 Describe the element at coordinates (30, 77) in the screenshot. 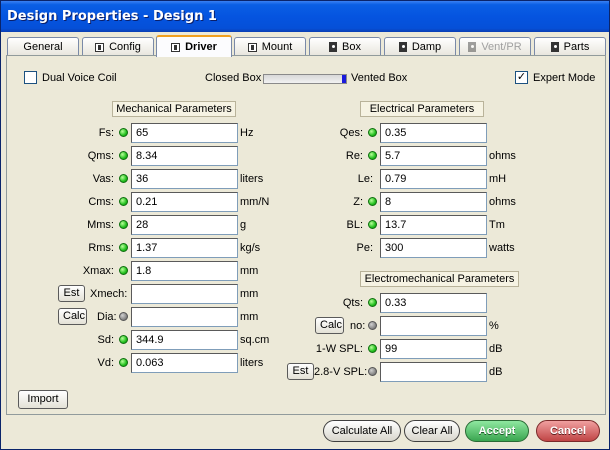

I see `dual-voice-coil-checkbox` at that location.